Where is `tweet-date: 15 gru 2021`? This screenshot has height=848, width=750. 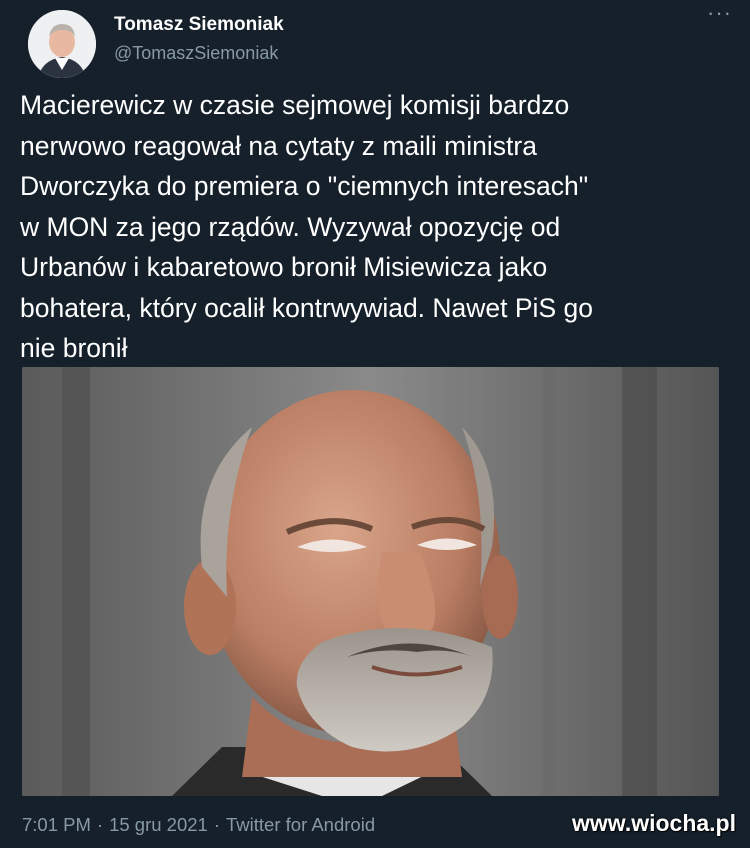 tweet-date: 15 gru 2021 is located at coordinates (158, 824).